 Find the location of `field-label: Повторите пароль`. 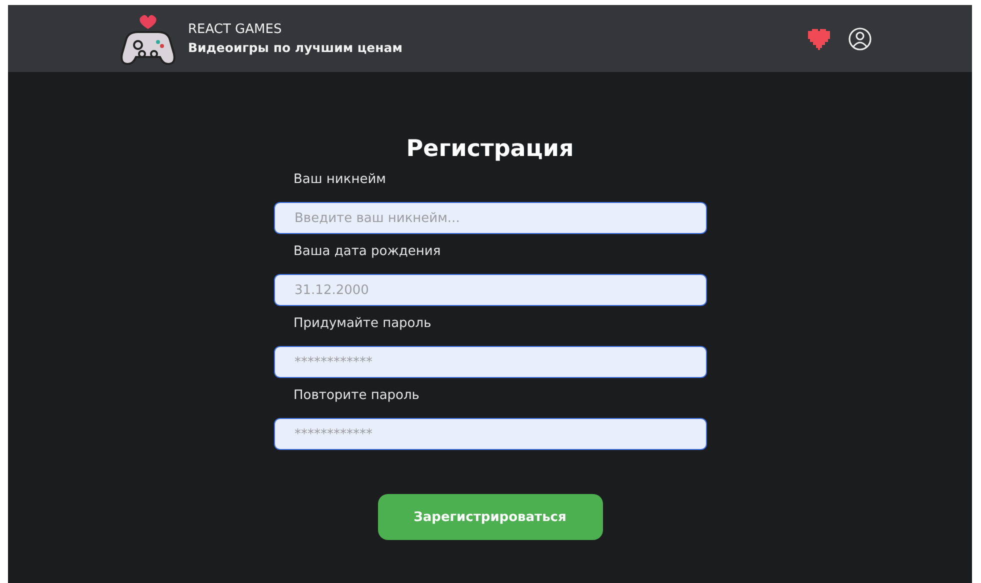

field-label: Повторите пароль is located at coordinates (356, 396).